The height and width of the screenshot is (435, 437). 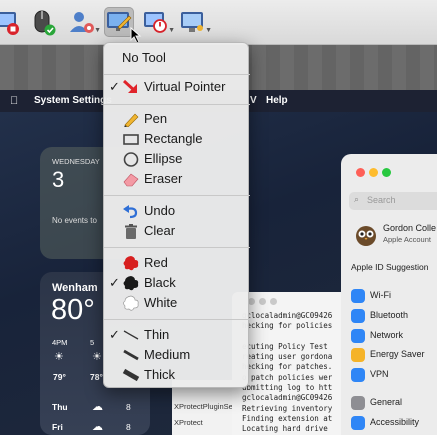 What do you see at coordinates (381, 200) in the screenshot?
I see `search-placeholder: Search` at bounding box center [381, 200].